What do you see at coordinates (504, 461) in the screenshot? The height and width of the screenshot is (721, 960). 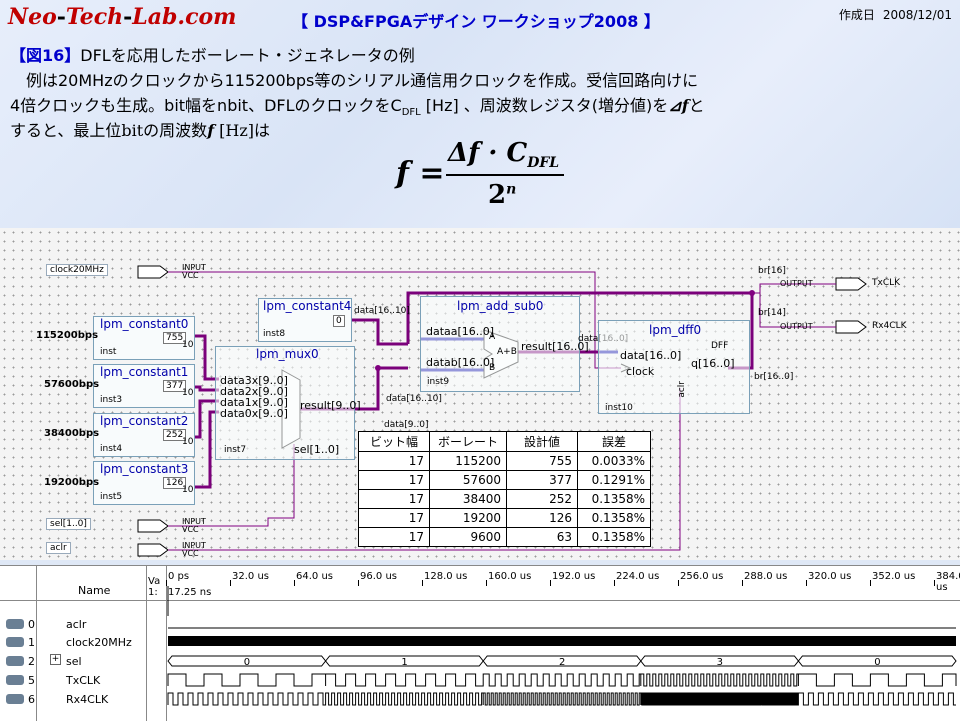 I see `table-row: 17 115200 755 0.0033%` at bounding box center [504, 461].